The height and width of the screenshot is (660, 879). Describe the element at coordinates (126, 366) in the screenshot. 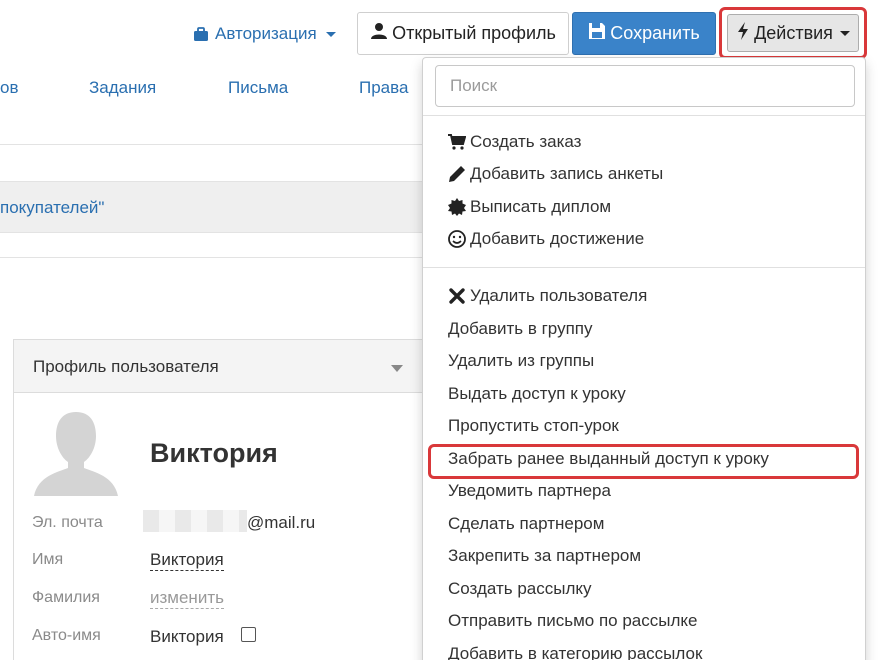

I see `panel-title: Профиль пользователя` at that location.